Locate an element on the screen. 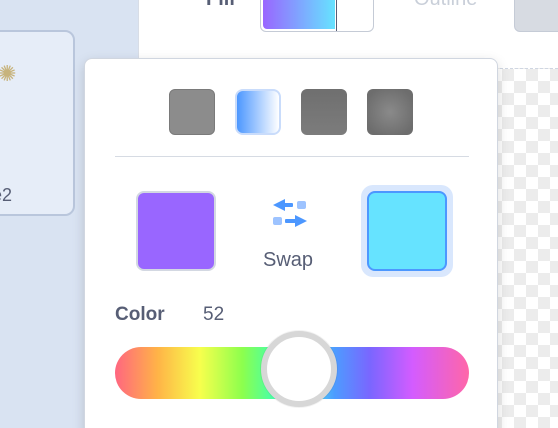  costume-name: ne2 is located at coordinates (6, 195).